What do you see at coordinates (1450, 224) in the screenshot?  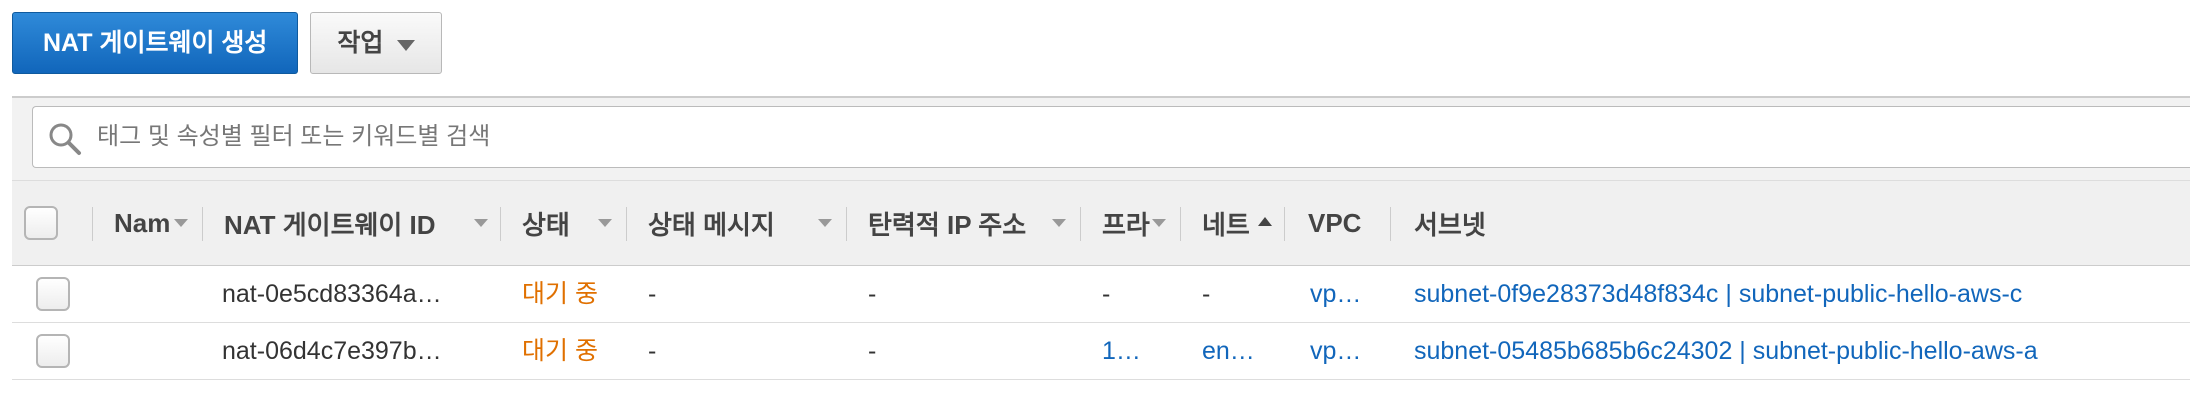 I see `column-header-label: 서브넷` at bounding box center [1450, 224].